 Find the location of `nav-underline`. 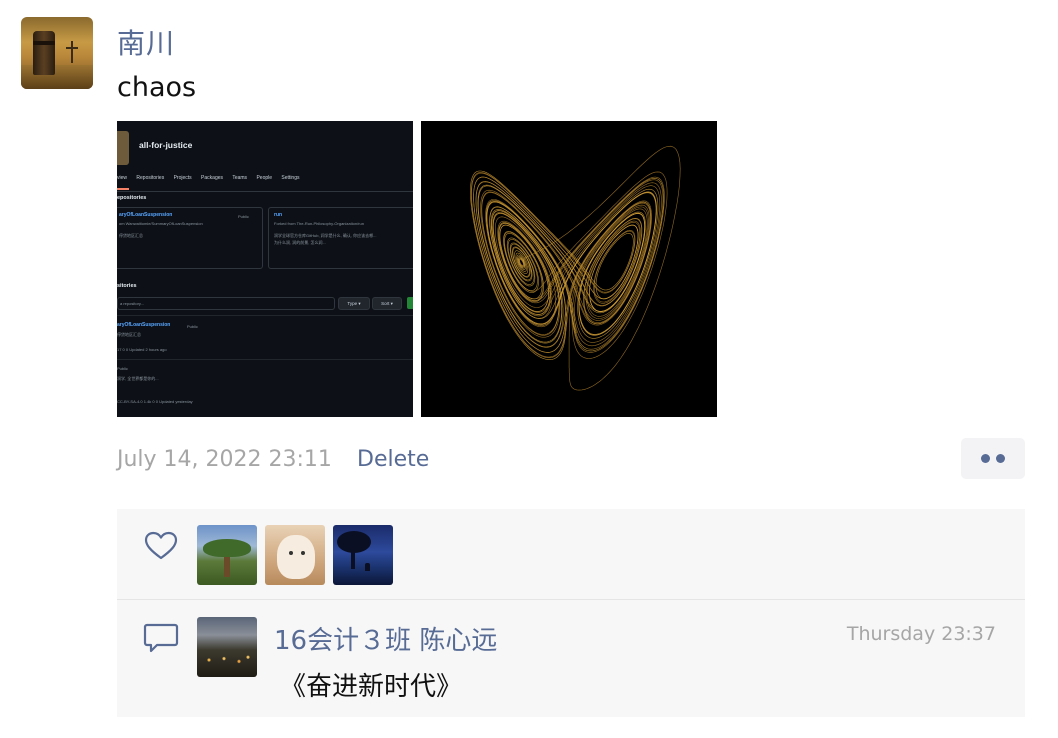

nav-underline is located at coordinates (123, 189).